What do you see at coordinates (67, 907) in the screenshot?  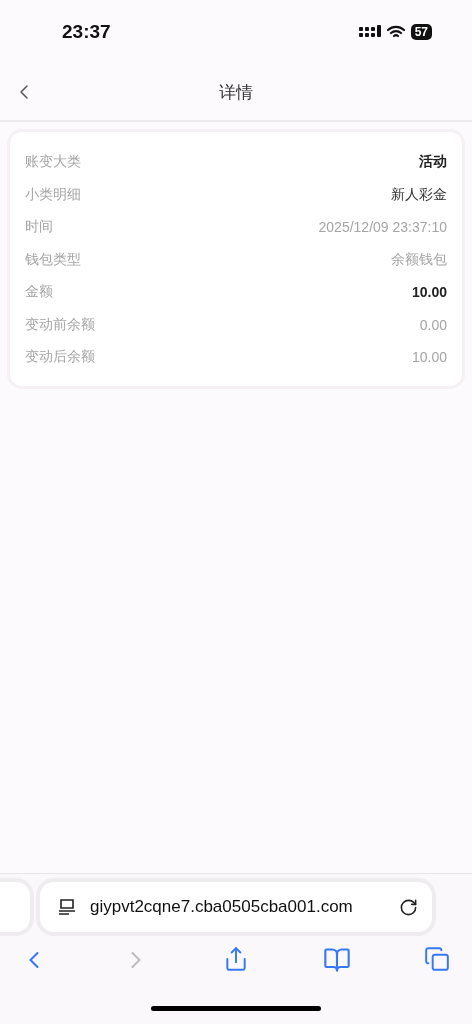 I see `page-menu-icon` at bounding box center [67, 907].